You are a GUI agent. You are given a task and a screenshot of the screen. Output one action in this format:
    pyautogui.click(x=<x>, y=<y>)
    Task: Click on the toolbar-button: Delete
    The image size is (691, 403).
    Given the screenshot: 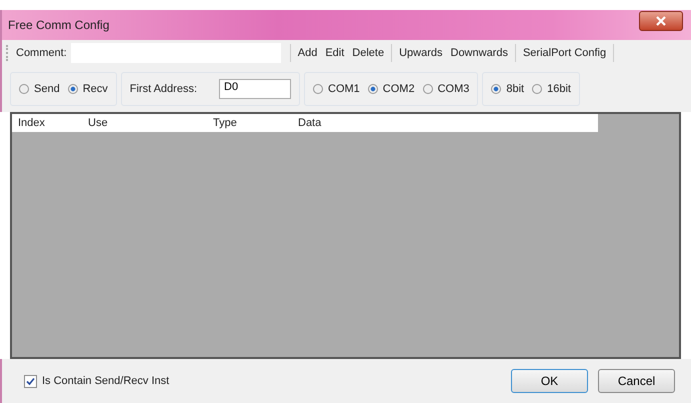 What is the action you would take?
    pyautogui.click(x=368, y=53)
    